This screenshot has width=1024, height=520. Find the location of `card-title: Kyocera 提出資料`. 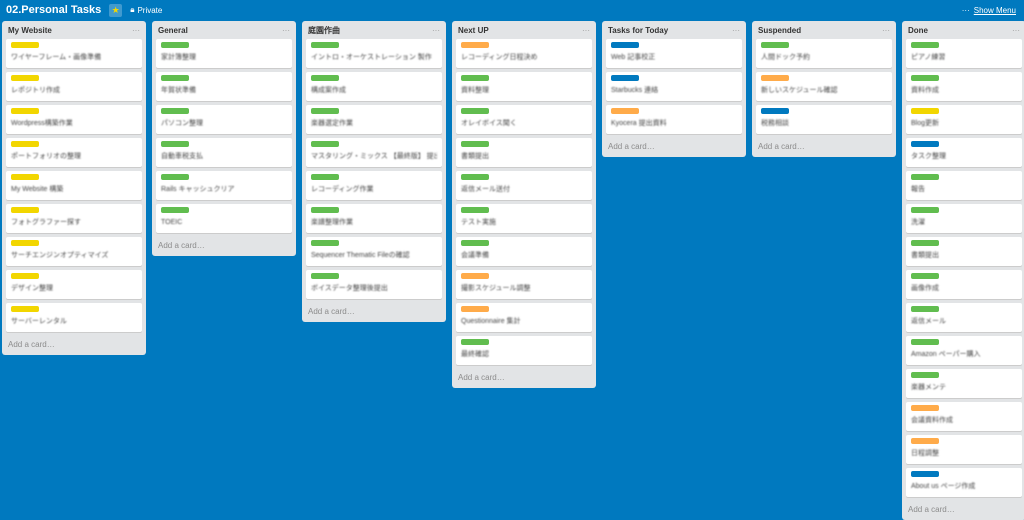

card-title: Kyocera 提出資料 is located at coordinates (639, 123).